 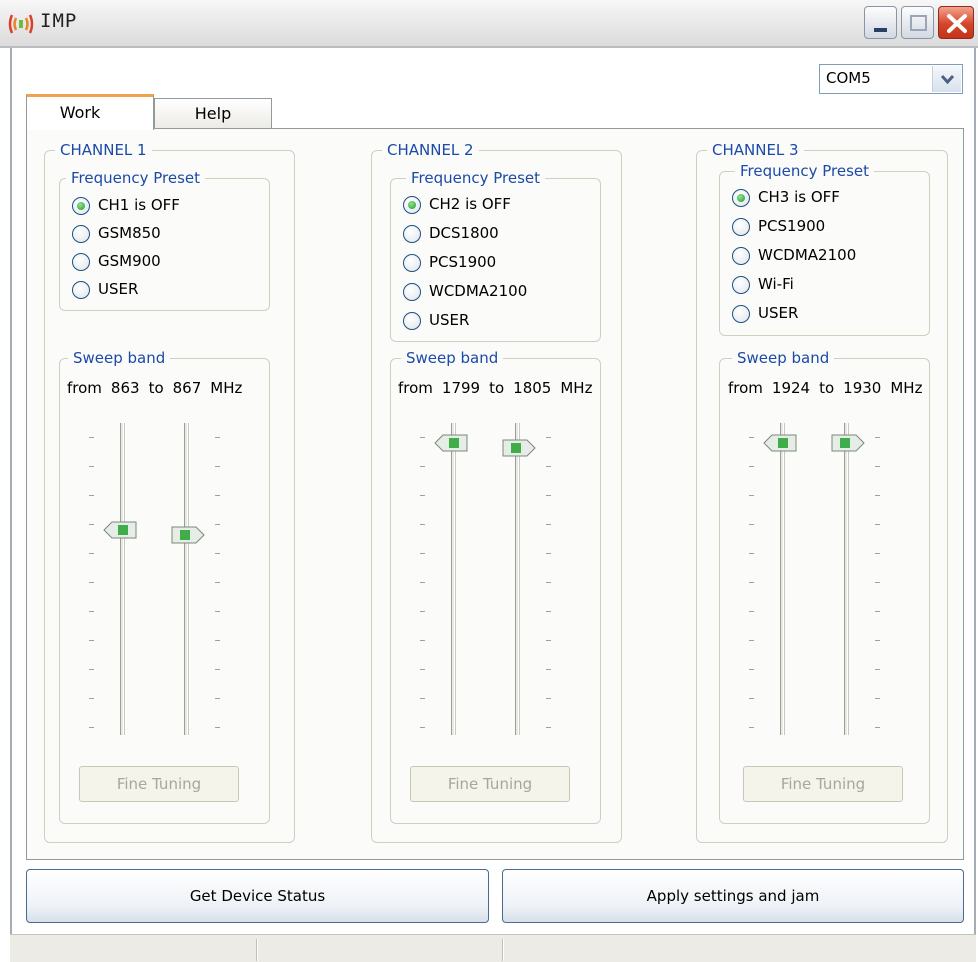 What do you see at coordinates (805, 171) in the screenshot?
I see `channel-3-preset-title: Frequency Preset` at bounding box center [805, 171].